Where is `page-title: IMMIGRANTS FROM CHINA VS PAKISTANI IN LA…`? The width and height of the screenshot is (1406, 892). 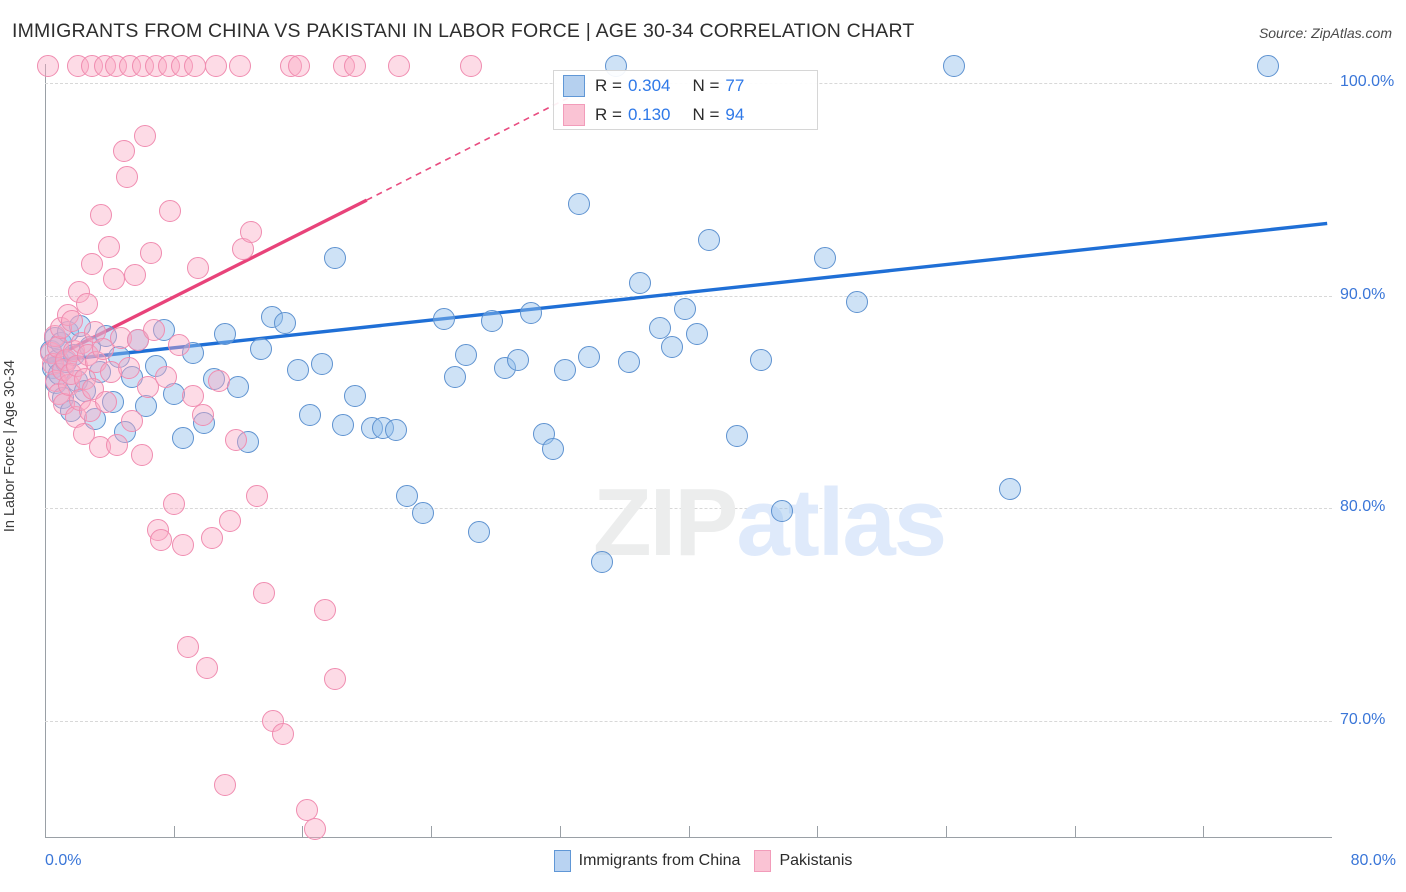 page-title: IMMIGRANTS FROM CHINA VS PAKISTANI IN LA… is located at coordinates (463, 31).